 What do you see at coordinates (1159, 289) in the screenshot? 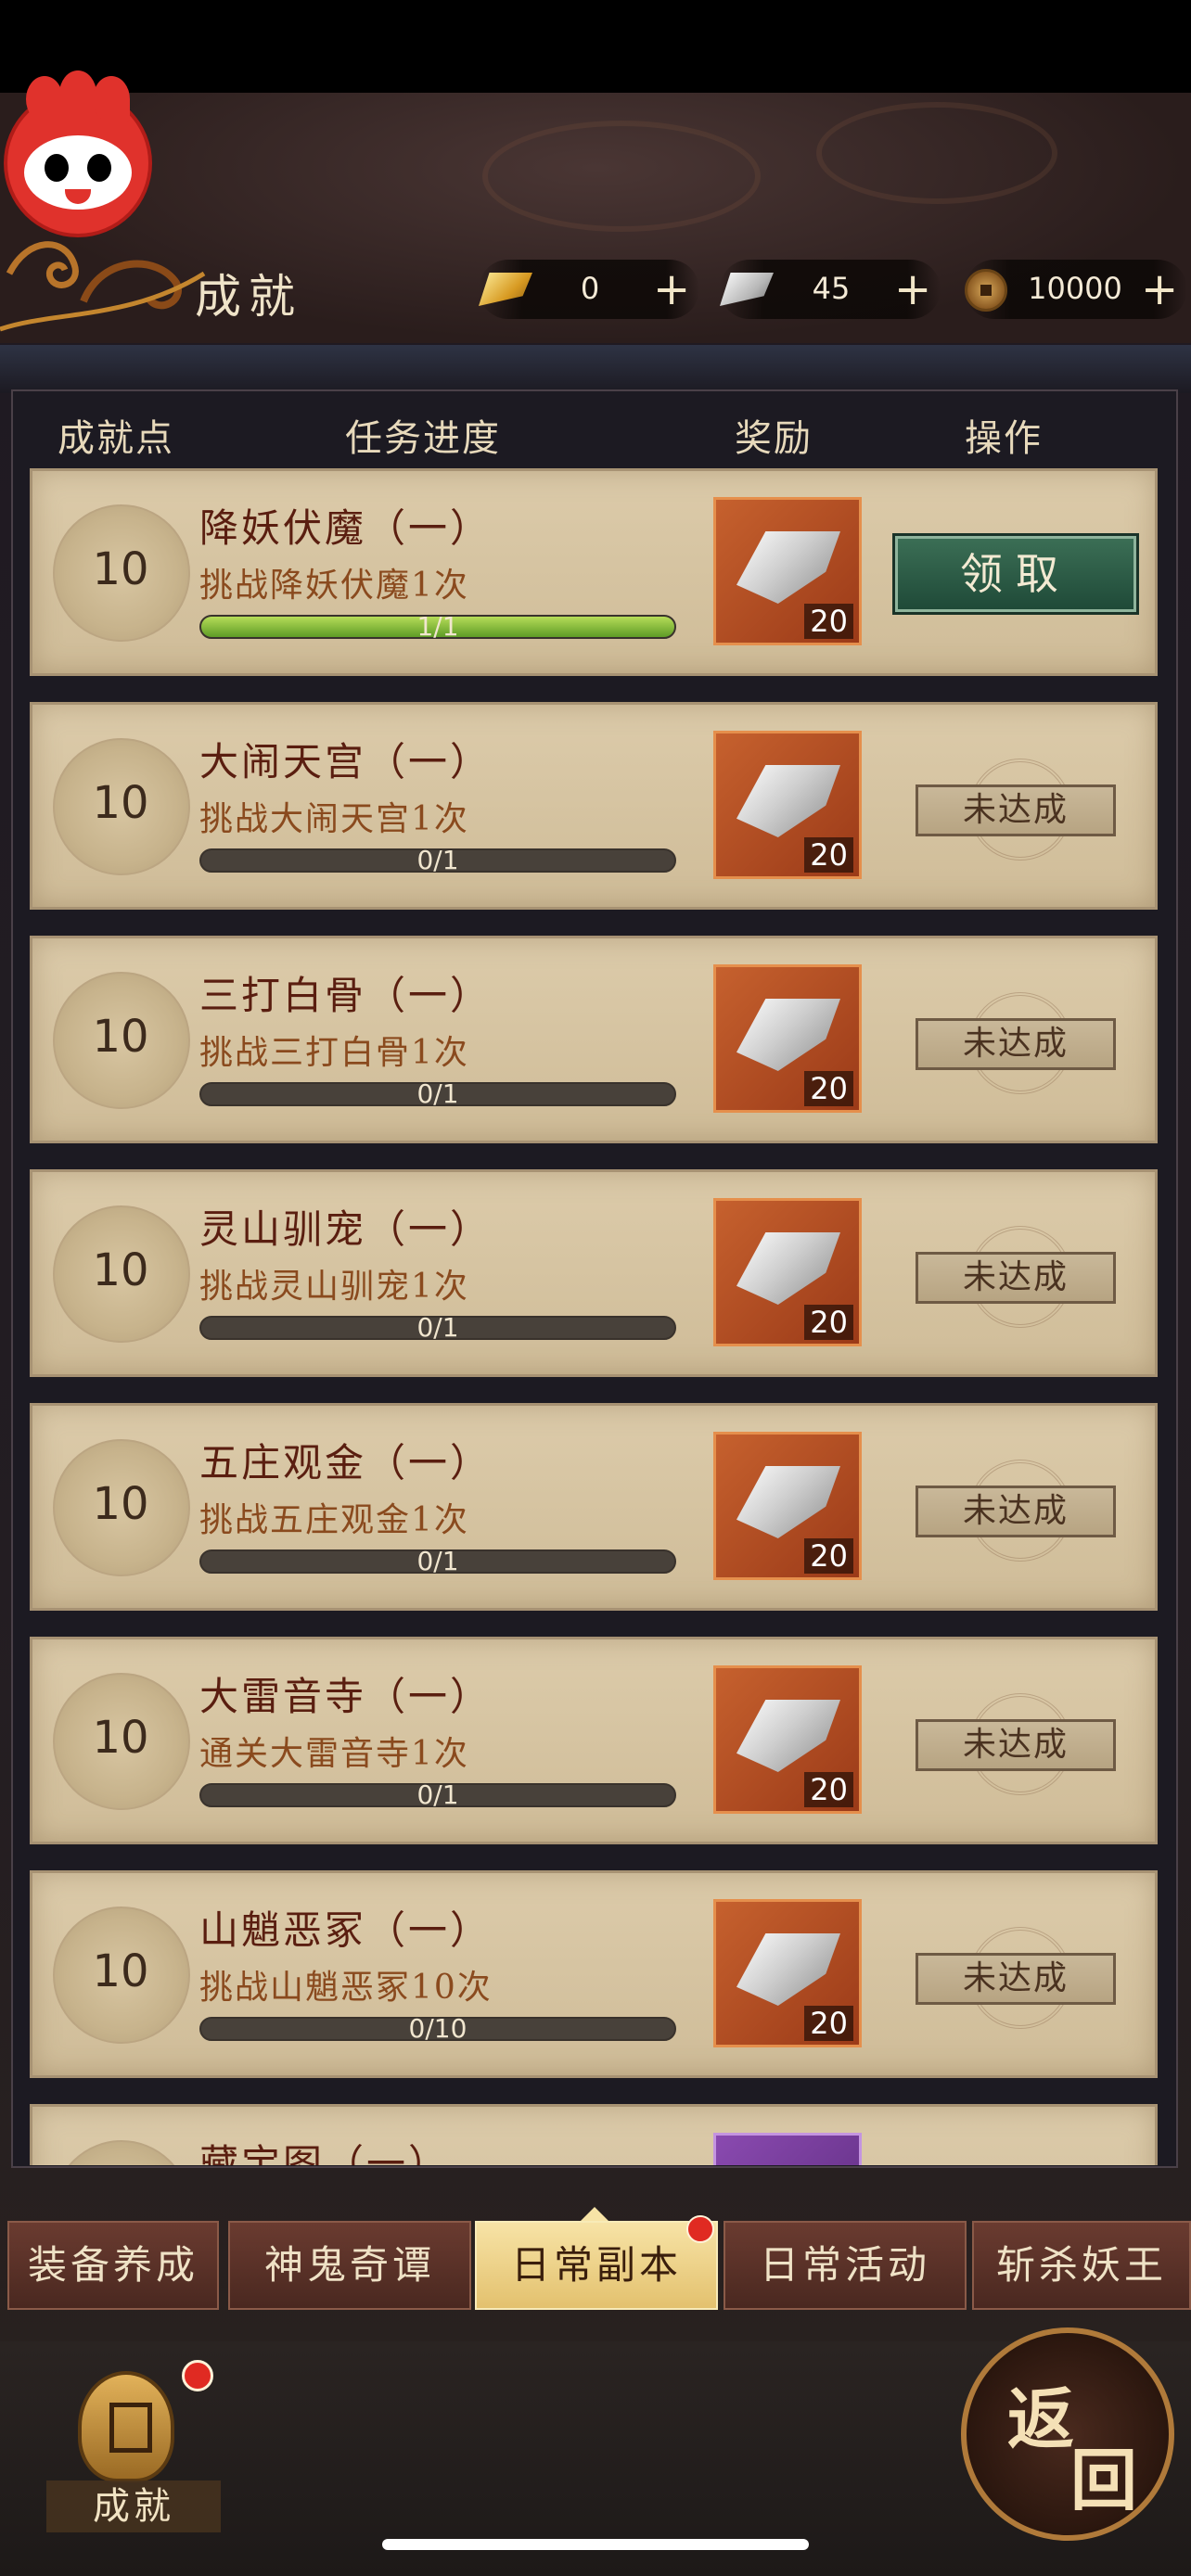
I see `coin-add-button: +` at bounding box center [1159, 289].